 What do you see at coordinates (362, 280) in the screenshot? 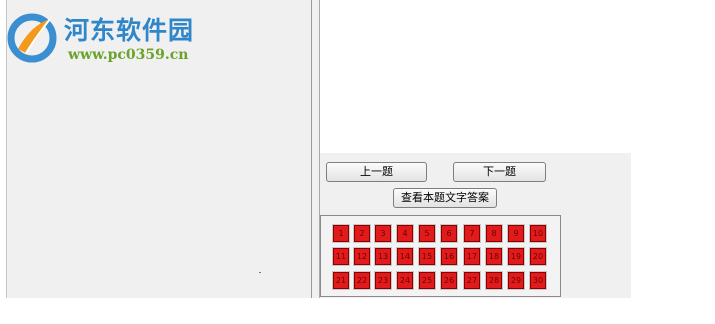
I see `question-cell: 22` at bounding box center [362, 280].